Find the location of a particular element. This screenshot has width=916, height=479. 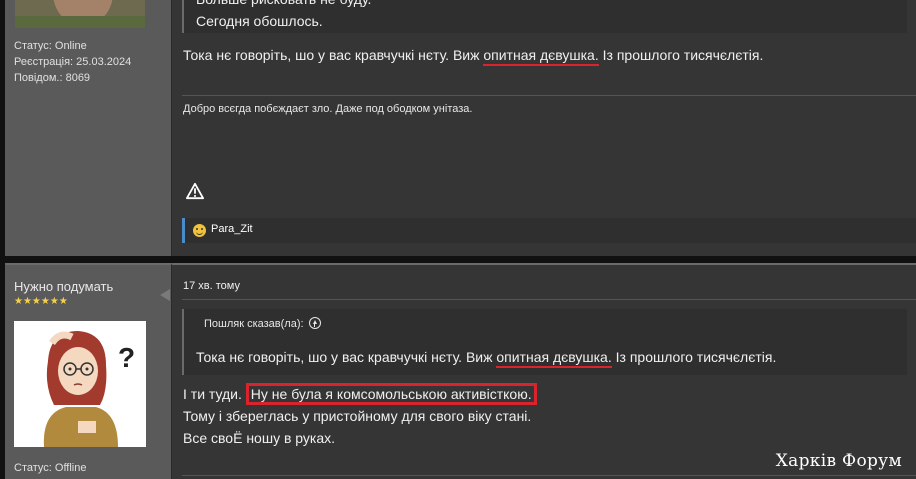

user-registered: Реєстрація: 25.03.2024 is located at coordinates (73, 62).